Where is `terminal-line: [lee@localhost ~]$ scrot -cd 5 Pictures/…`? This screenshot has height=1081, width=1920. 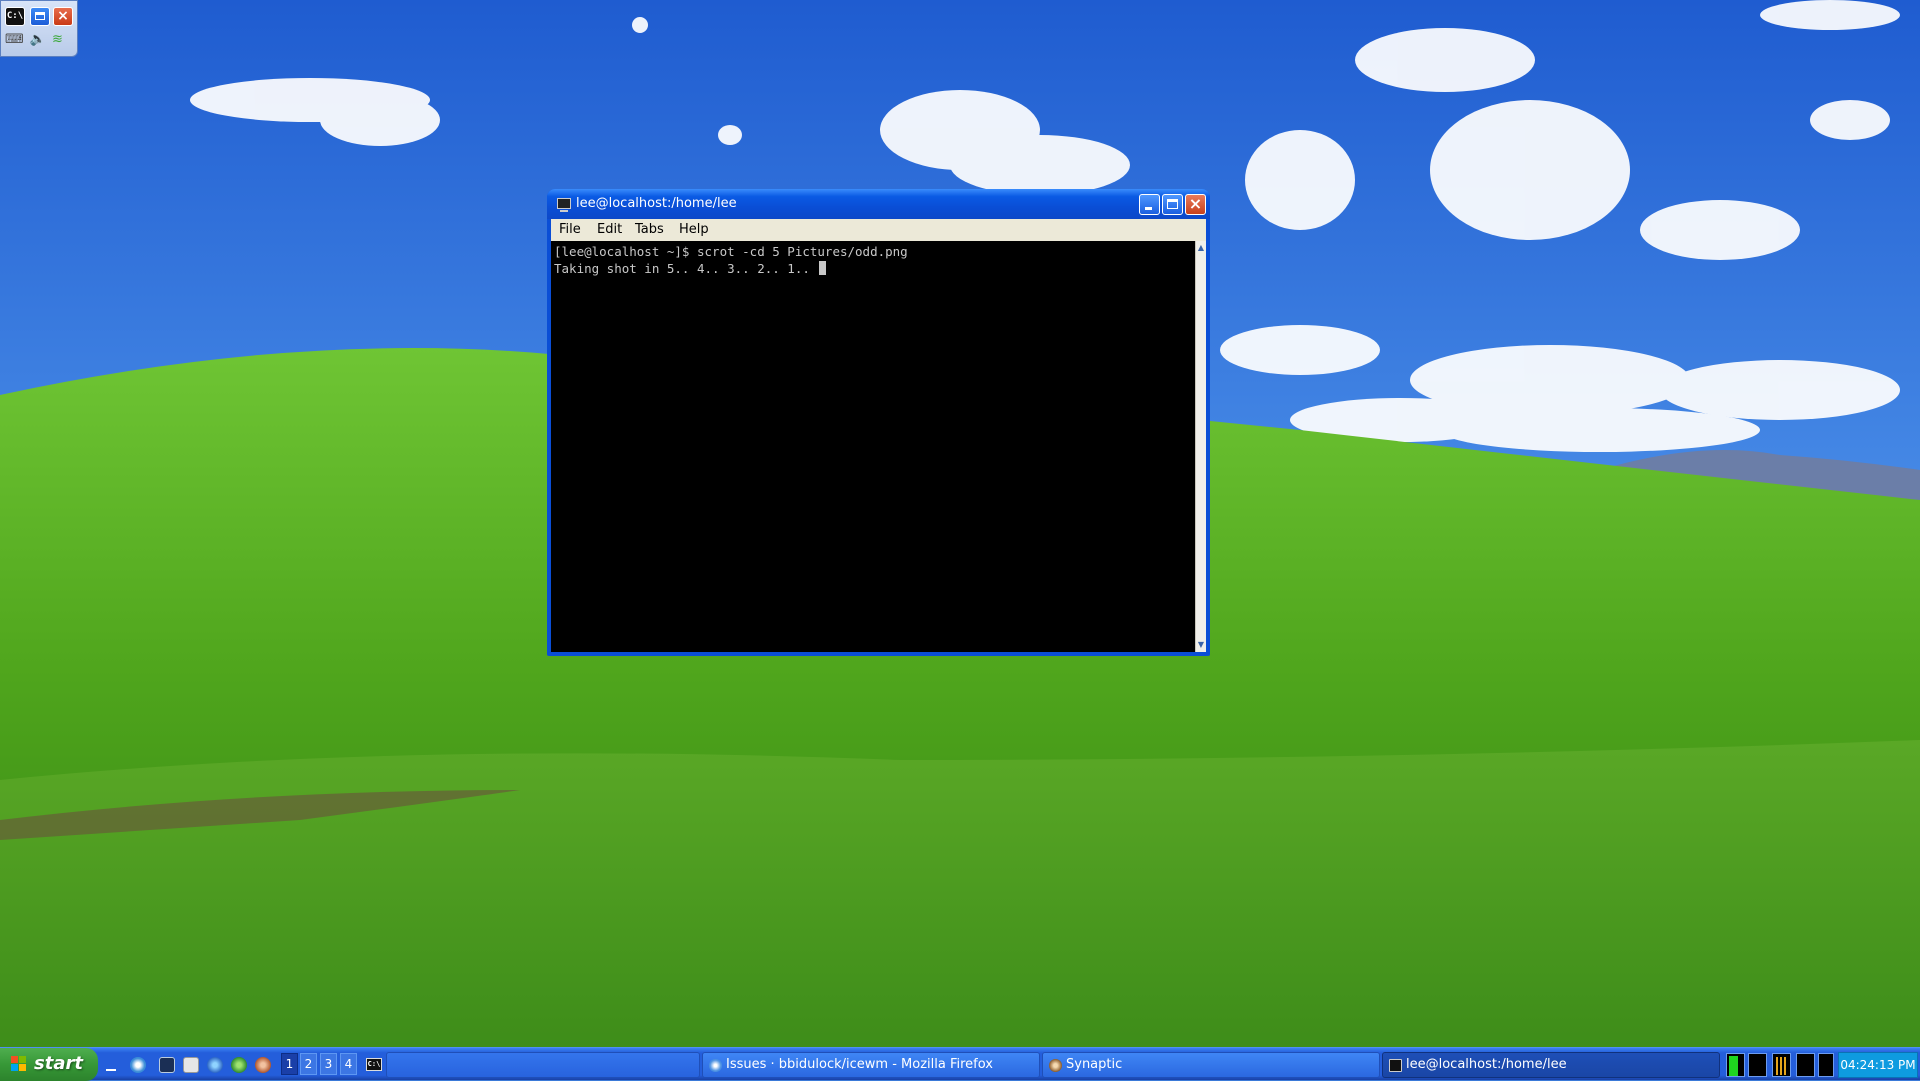 terminal-line: [lee@localhost ~]$ scrot -cd 5 Pictures/… is located at coordinates (731, 251).